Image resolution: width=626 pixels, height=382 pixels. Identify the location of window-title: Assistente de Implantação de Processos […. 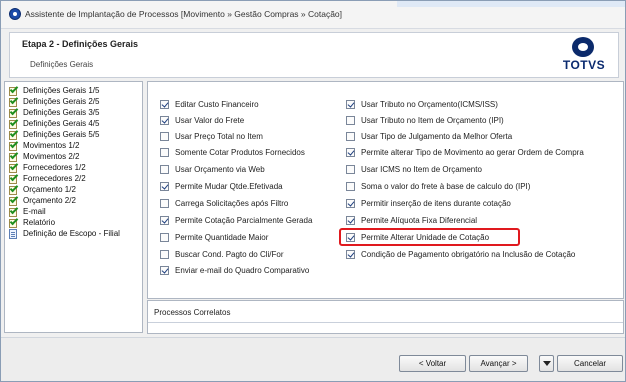
(184, 14).